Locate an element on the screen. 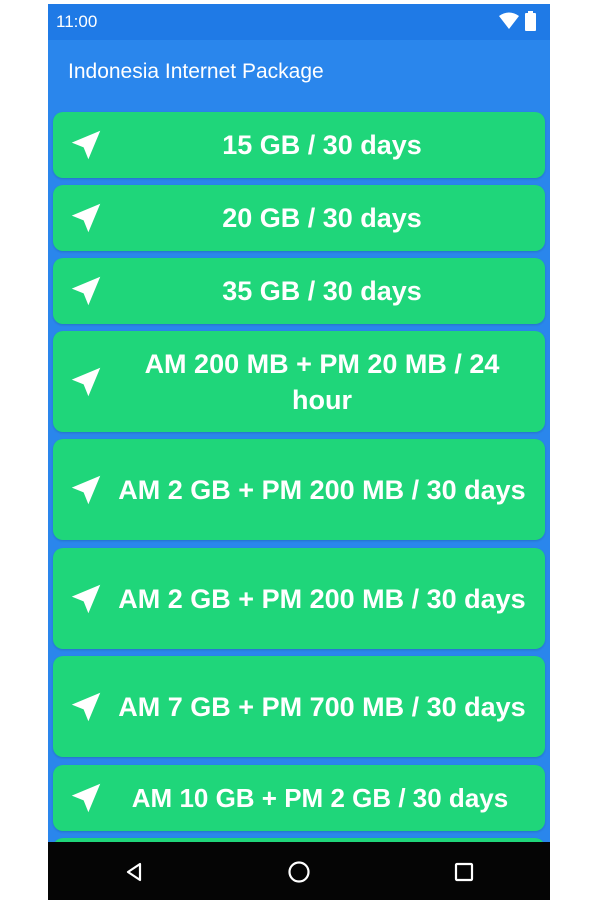 This screenshot has width=599, height=900. back-icon is located at coordinates (134, 872).